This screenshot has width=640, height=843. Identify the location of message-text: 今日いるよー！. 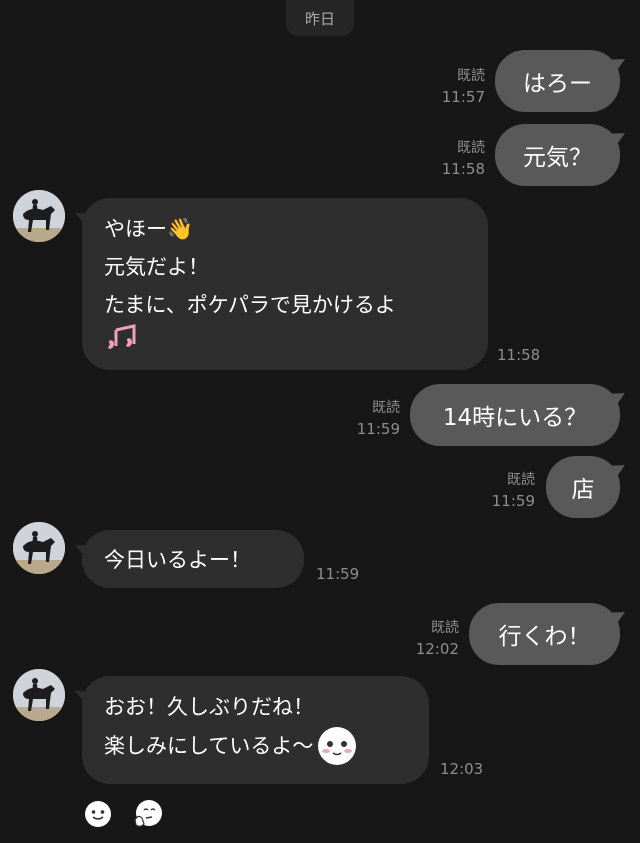
(177, 560).